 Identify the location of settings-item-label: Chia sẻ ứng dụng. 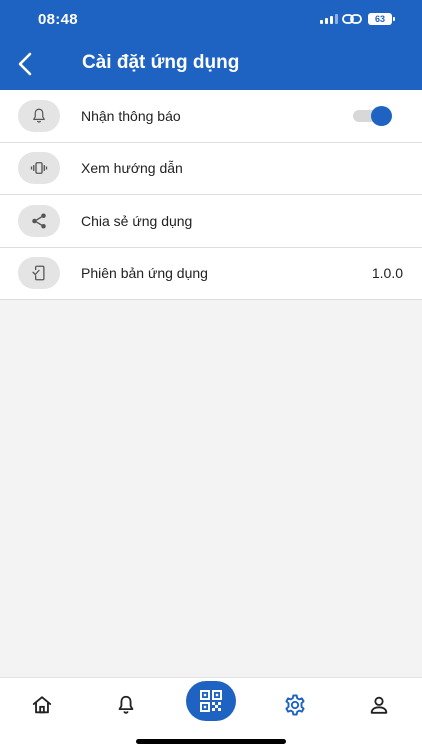
(137, 220).